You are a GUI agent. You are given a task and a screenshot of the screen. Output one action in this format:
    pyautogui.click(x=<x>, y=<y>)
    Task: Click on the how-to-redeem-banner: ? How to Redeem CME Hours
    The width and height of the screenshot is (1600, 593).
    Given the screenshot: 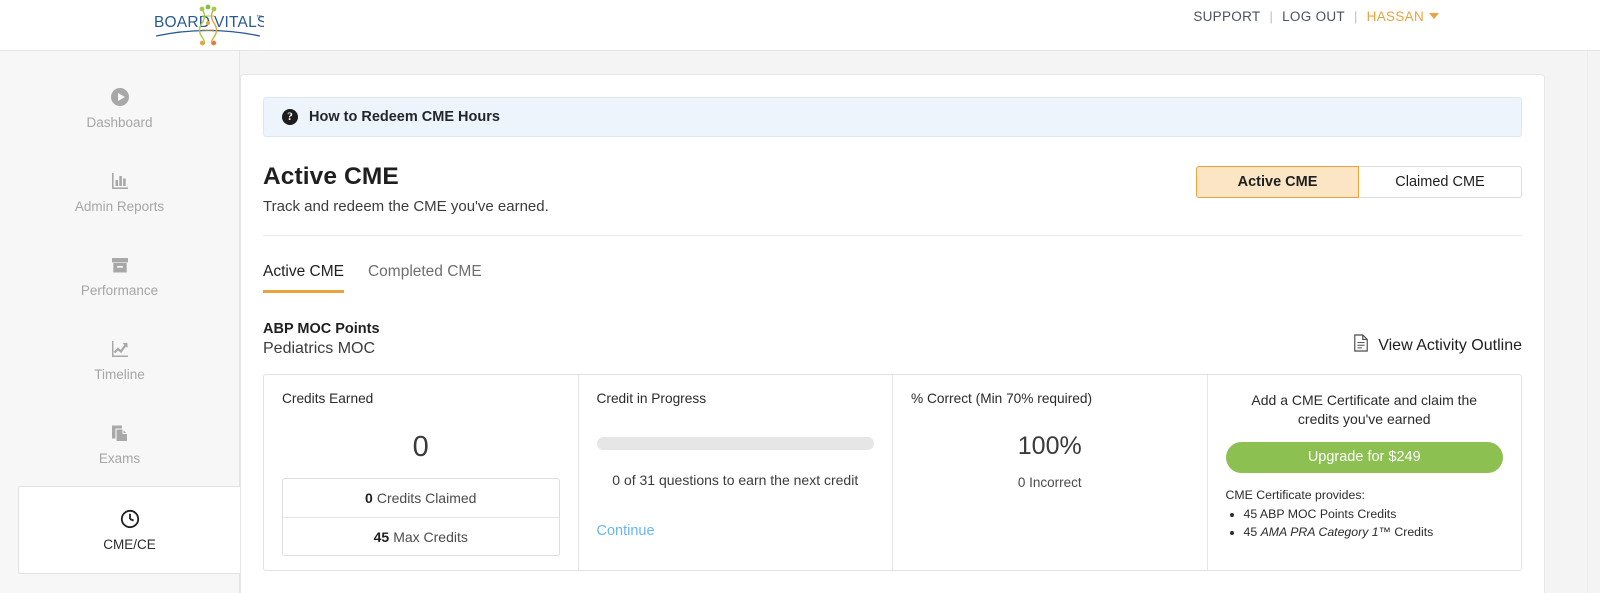 What is the action you would take?
    pyautogui.click(x=892, y=117)
    